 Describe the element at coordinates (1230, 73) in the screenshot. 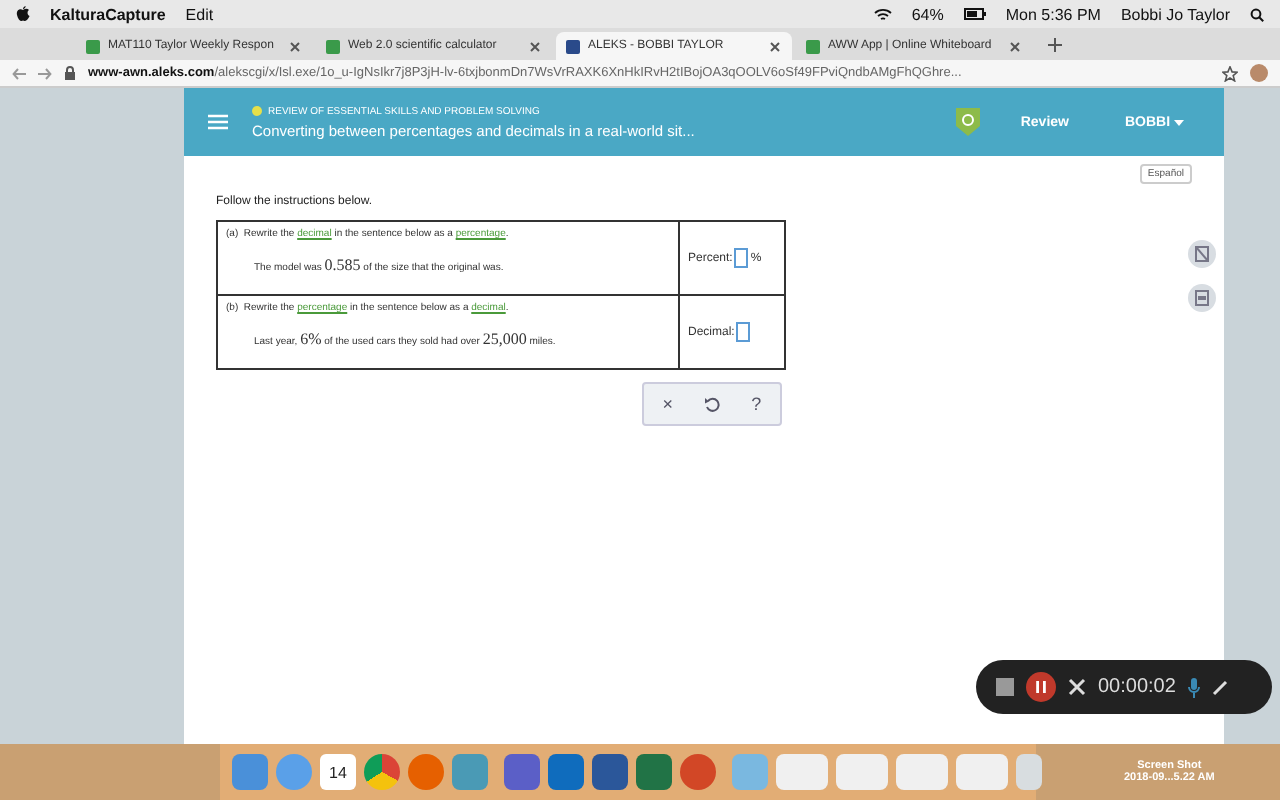

I see `star-icon` at that location.